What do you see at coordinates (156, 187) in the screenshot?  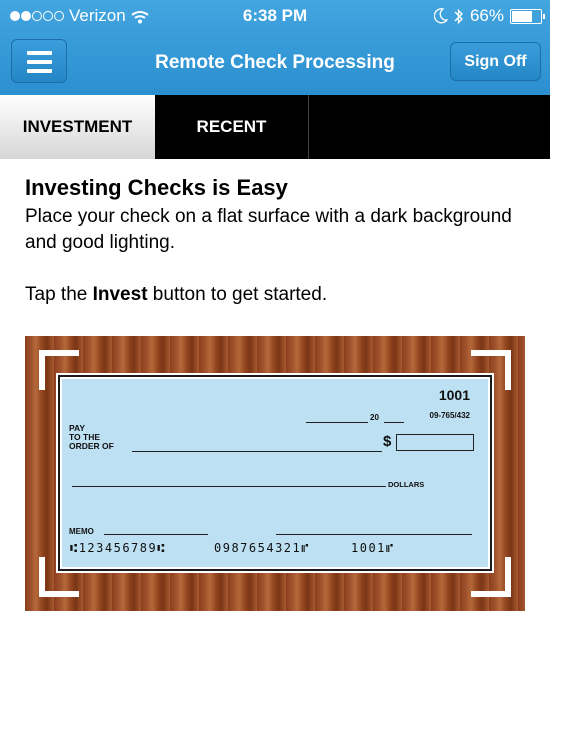 I see `section-heading: Investing Checks is Easy` at bounding box center [156, 187].